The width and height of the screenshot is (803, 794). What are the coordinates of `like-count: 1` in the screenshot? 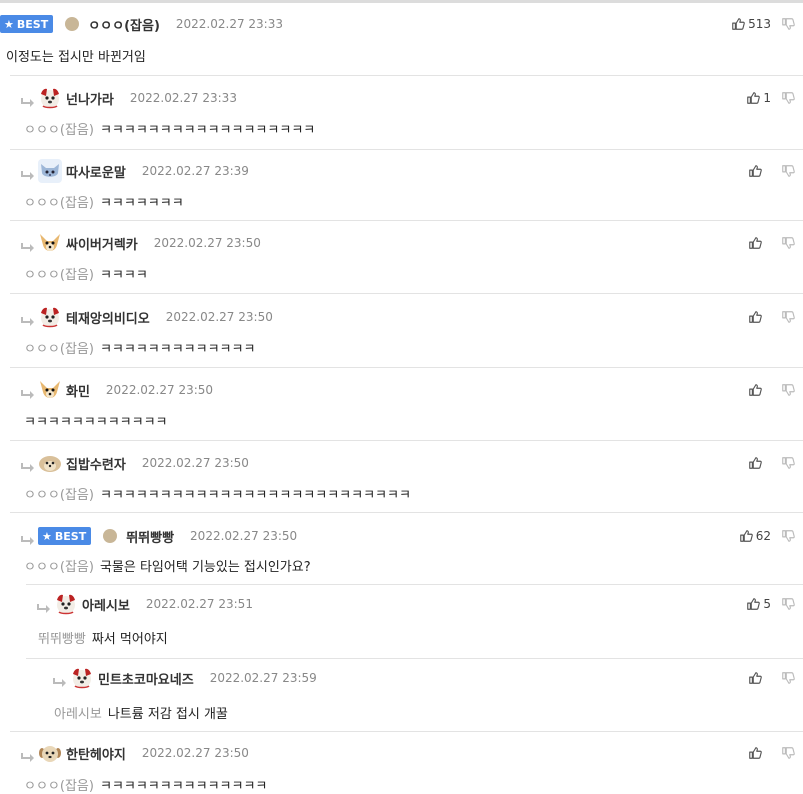 It's located at (767, 98).